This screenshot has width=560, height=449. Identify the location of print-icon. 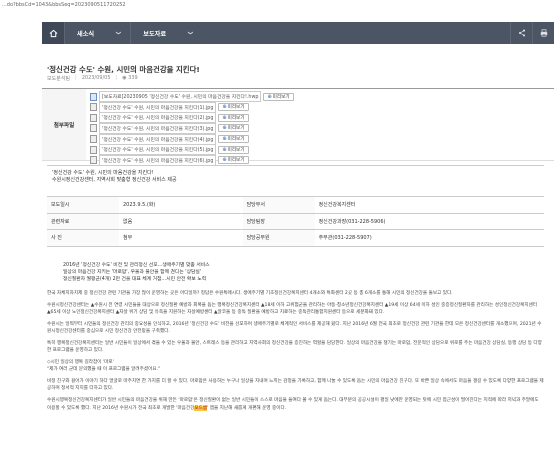
(543, 33).